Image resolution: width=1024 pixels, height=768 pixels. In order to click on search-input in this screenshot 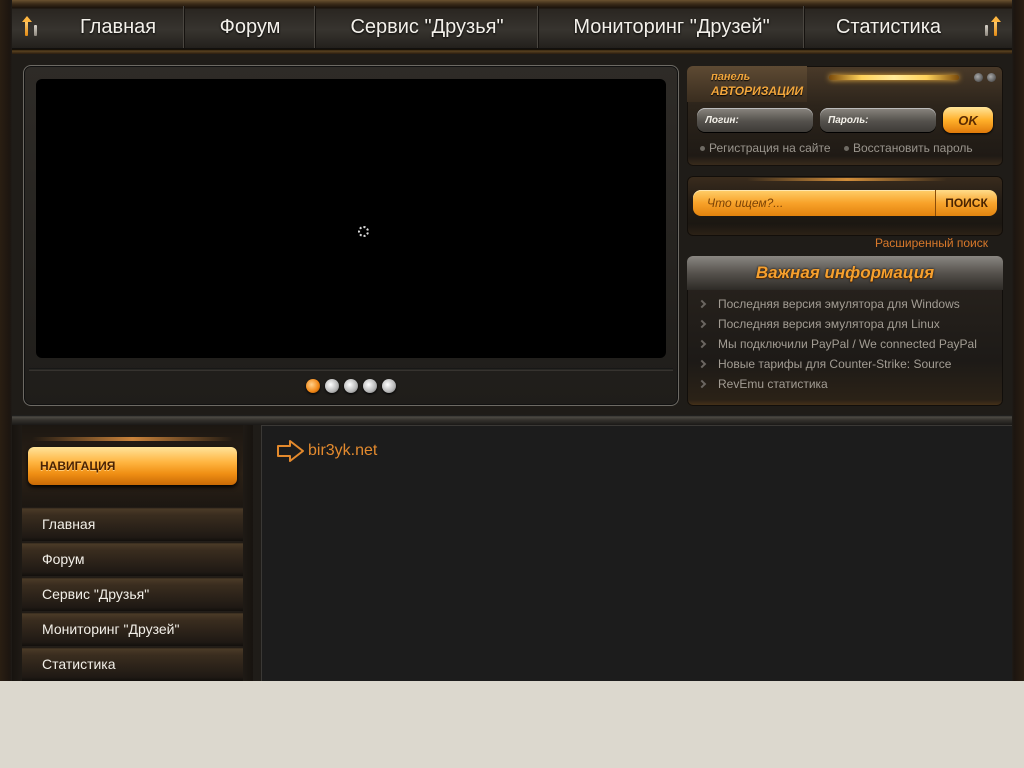, I will do `click(814, 203)`.